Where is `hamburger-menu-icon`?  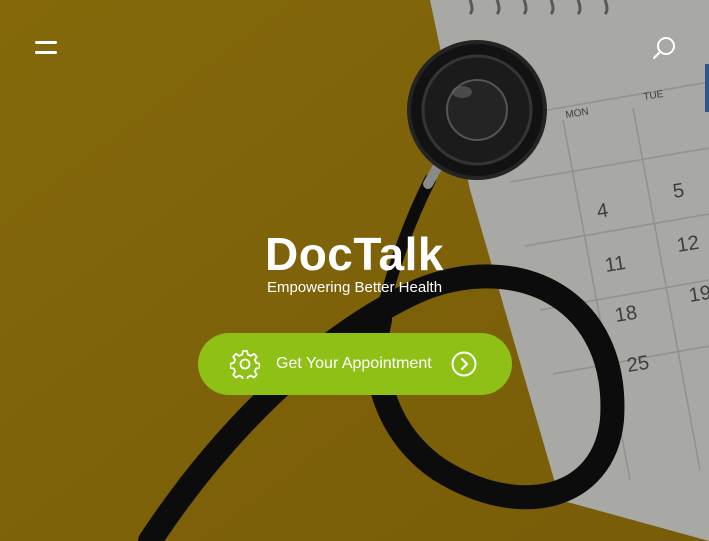 hamburger-menu-icon is located at coordinates (46, 47).